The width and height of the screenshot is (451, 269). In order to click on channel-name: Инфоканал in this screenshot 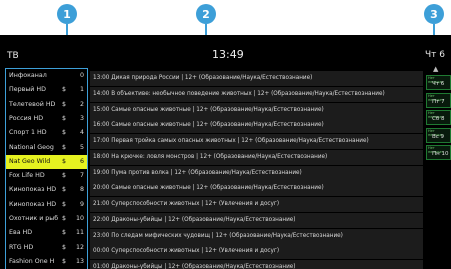, I will do `click(28, 75)`.